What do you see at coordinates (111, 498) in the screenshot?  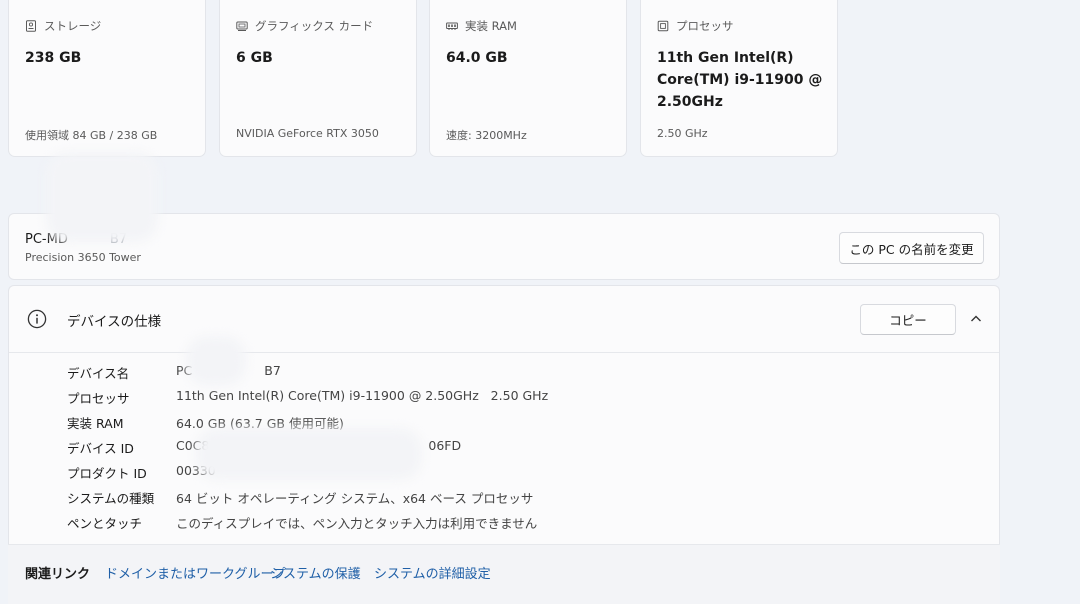 I see `spec-label-system-type: システムの種類` at bounding box center [111, 498].